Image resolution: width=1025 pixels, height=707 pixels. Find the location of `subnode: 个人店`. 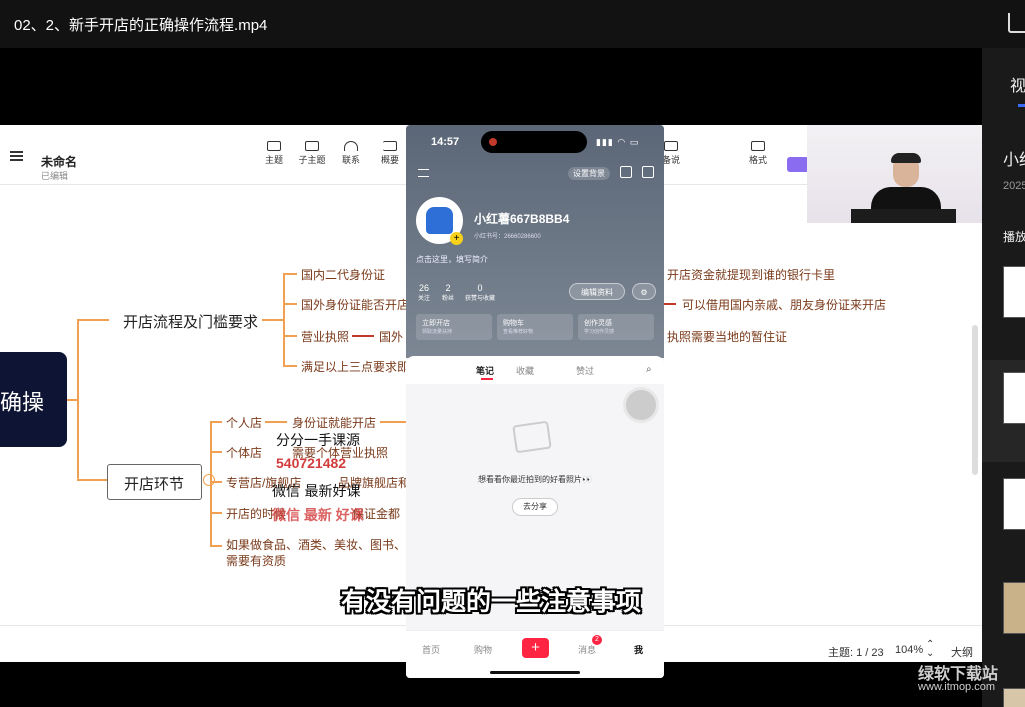

subnode: 个人店 is located at coordinates (244, 422).